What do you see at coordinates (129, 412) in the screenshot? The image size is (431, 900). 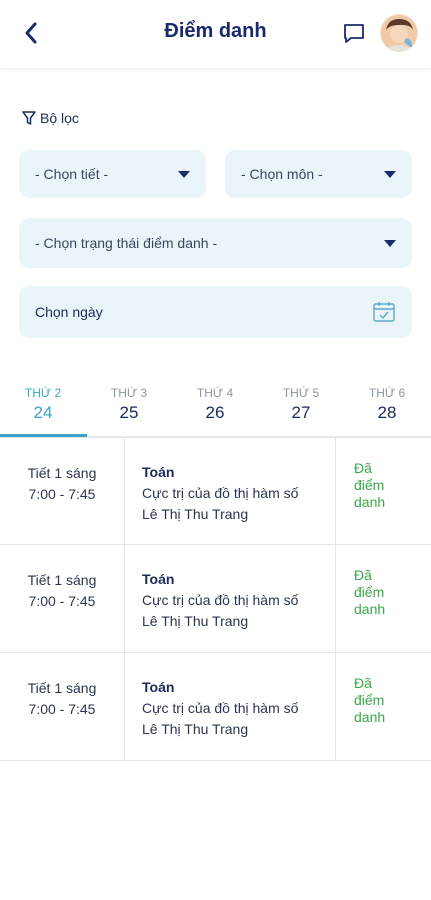 I see `tab-day: 25` at bounding box center [129, 412].